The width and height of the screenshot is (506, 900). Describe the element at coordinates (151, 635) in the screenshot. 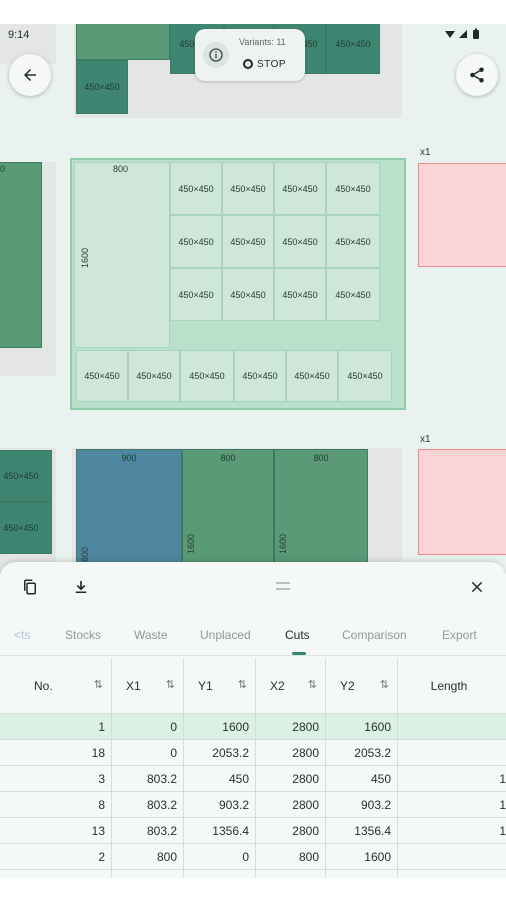

I see `tab-waste: Waste` at that location.